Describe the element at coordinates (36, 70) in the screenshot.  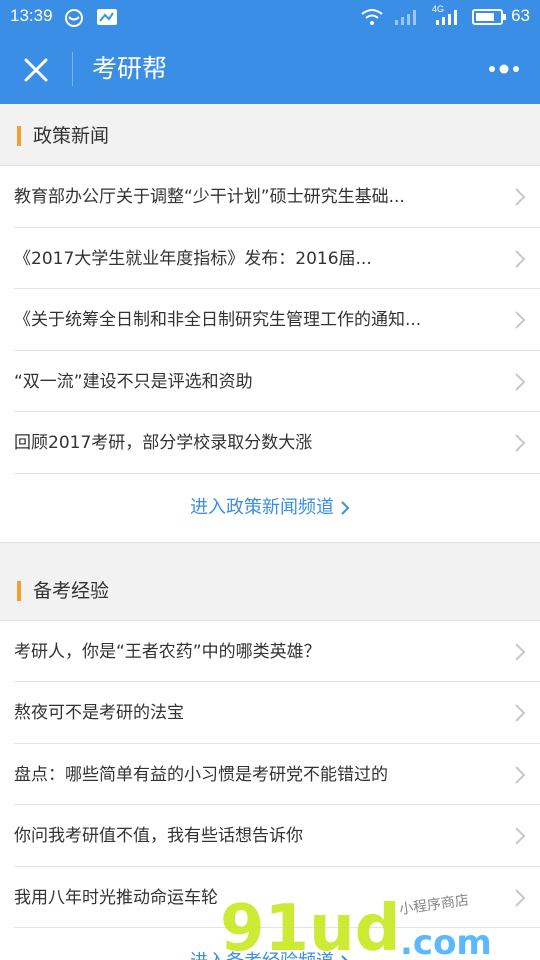
I see `close-icon` at that location.